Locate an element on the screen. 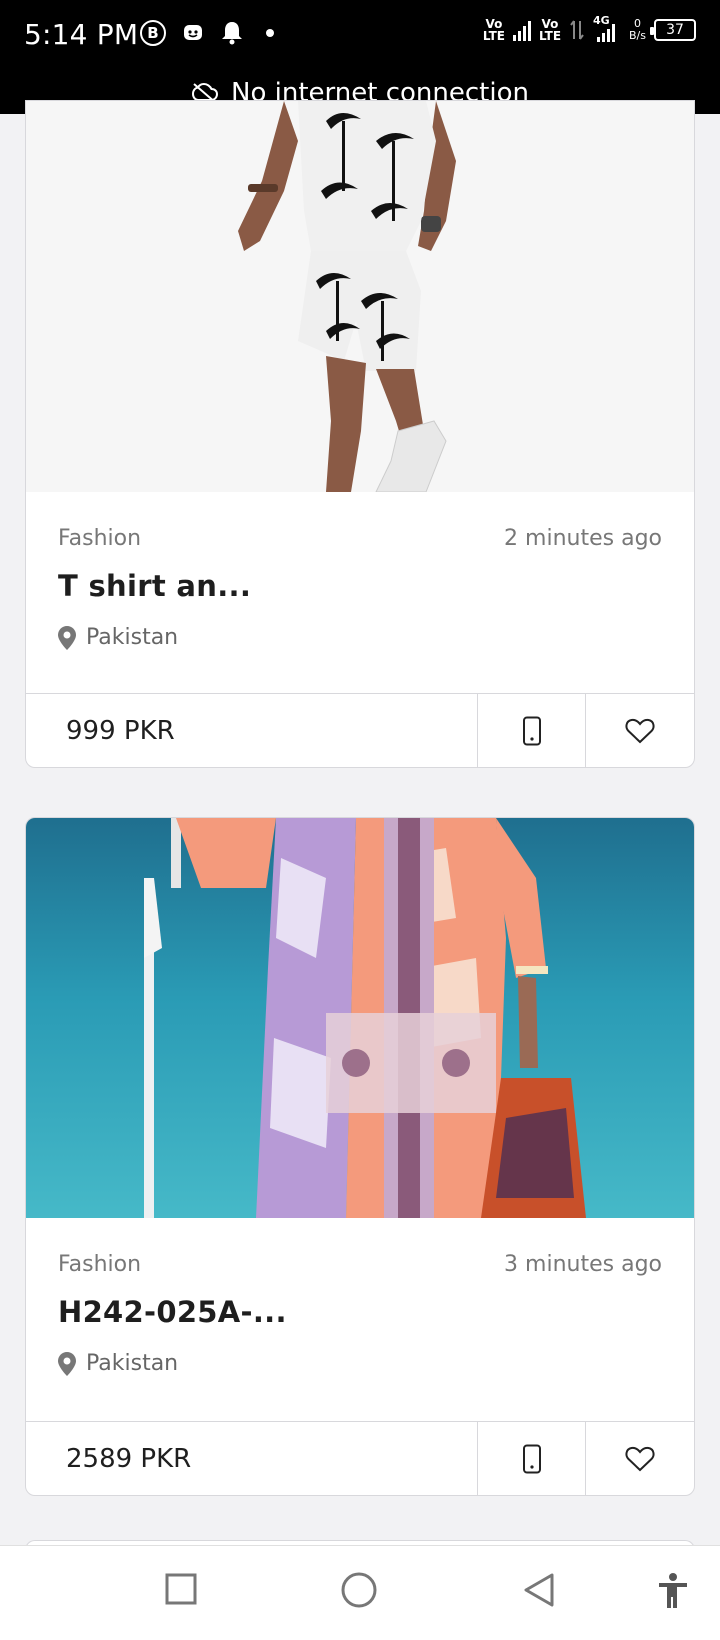 Image resolution: width=720 pixels, height=1640 pixels. battery-level: 37 is located at coordinates (675, 30).